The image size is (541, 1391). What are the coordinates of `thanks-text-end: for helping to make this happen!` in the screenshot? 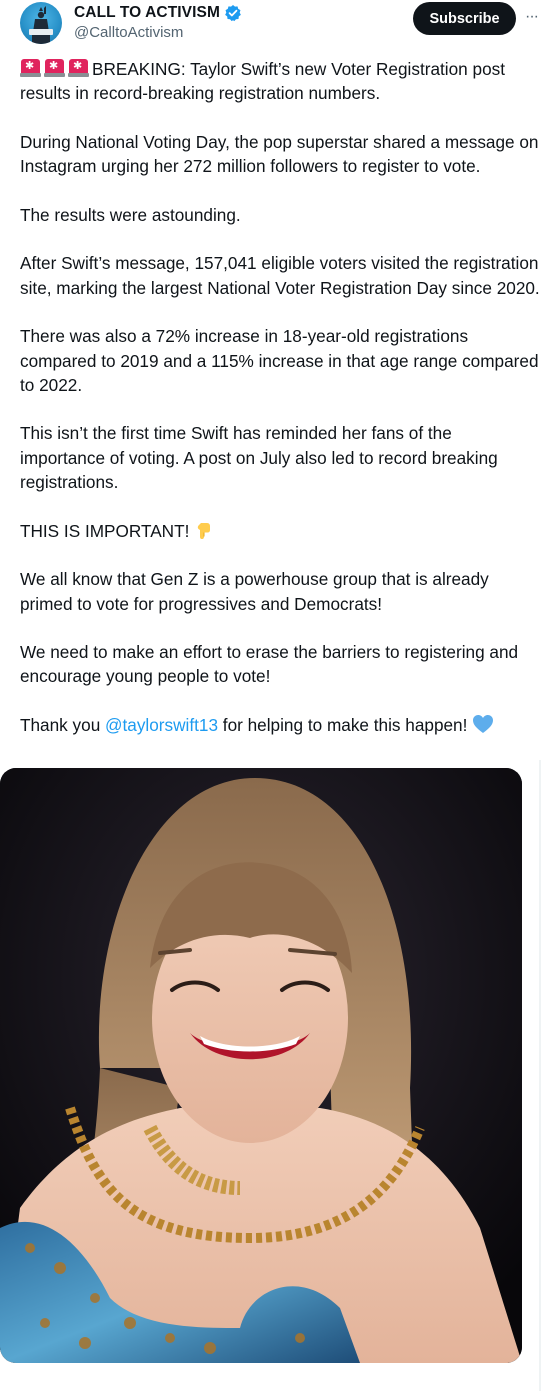 It's located at (343, 725).